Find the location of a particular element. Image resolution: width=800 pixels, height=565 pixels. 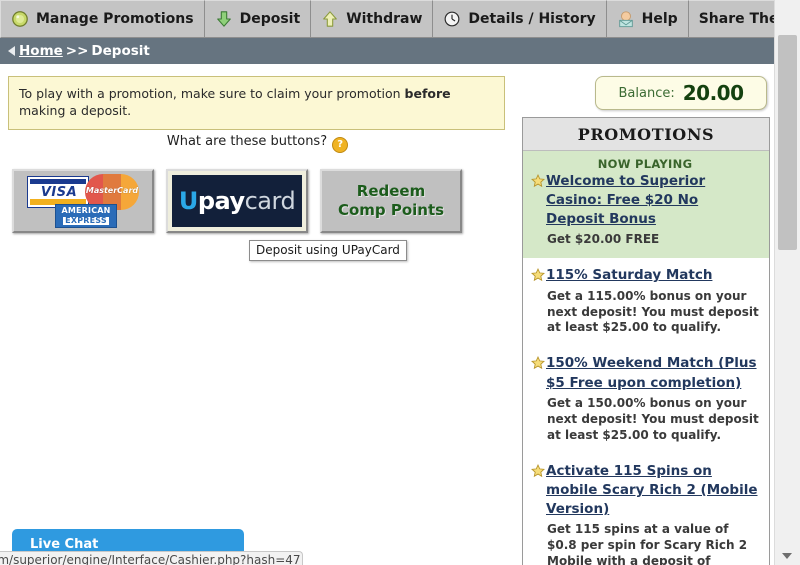

upaycard-card: card is located at coordinates (270, 201).